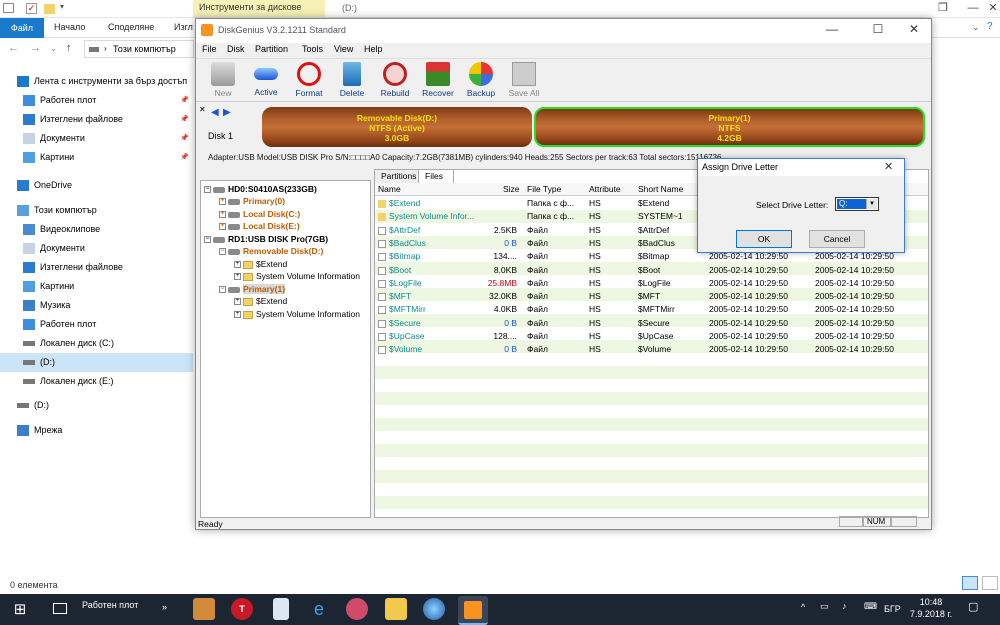  What do you see at coordinates (871, 204) in the screenshot?
I see `chevron-down-icon: ▼` at bounding box center [871, 204].